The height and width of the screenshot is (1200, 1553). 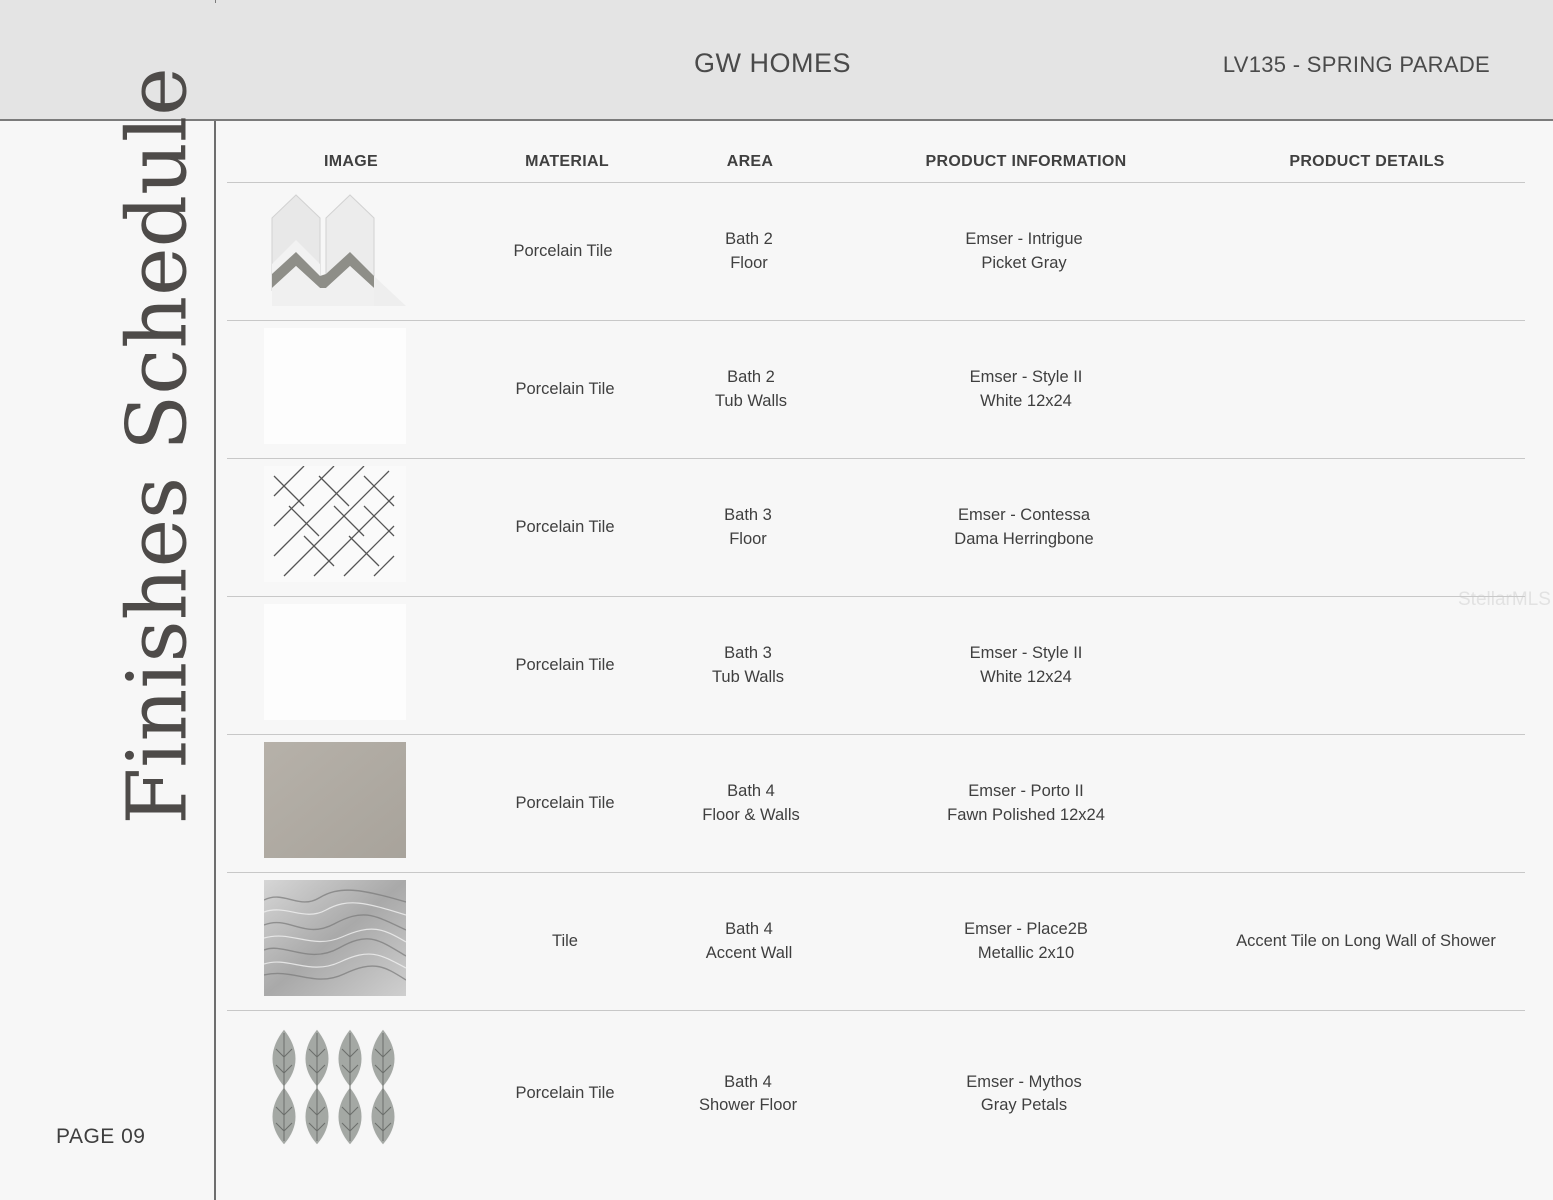 I want to click on product-info-cell: Emser - Contessa Dama Herringbone, so click(x=1023, y=527).